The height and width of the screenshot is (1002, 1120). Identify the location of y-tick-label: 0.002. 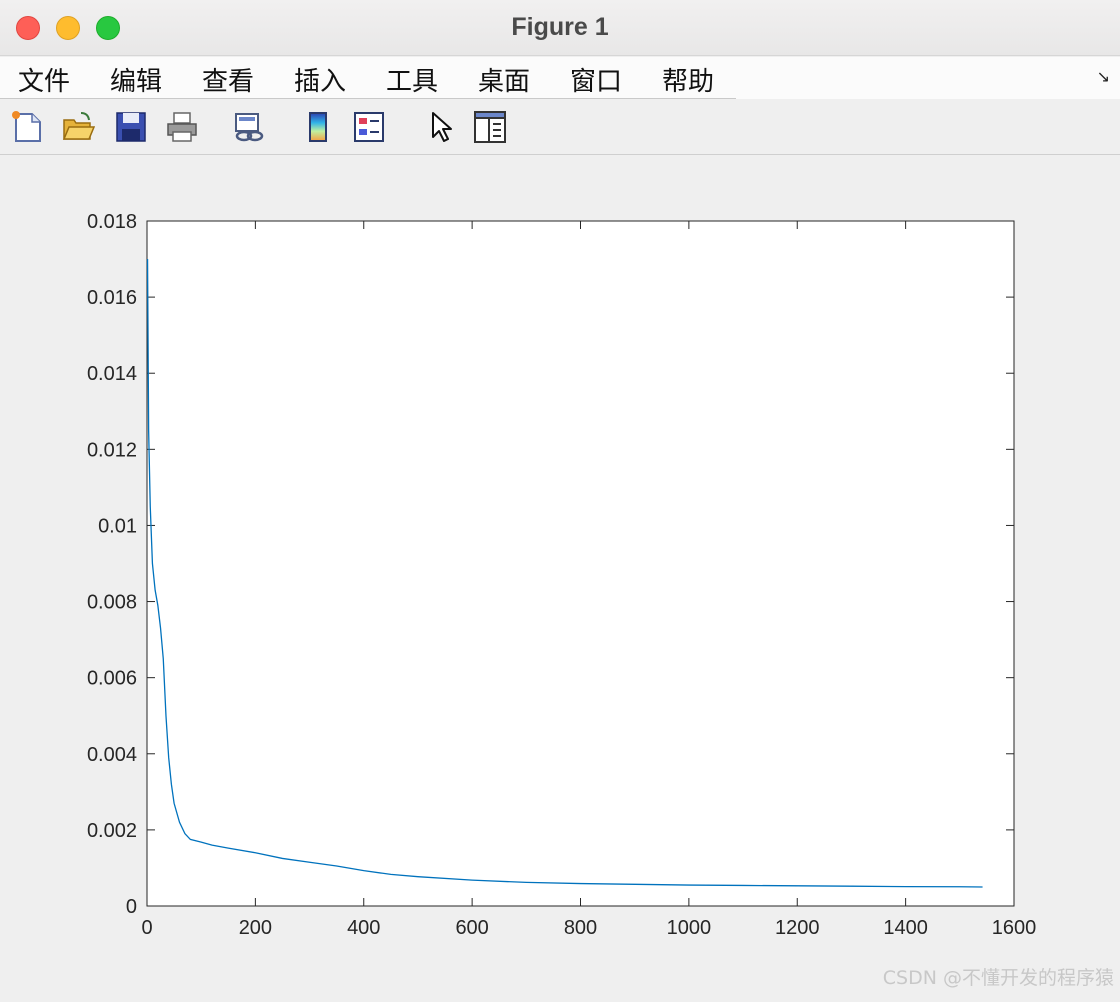
(112, 831).